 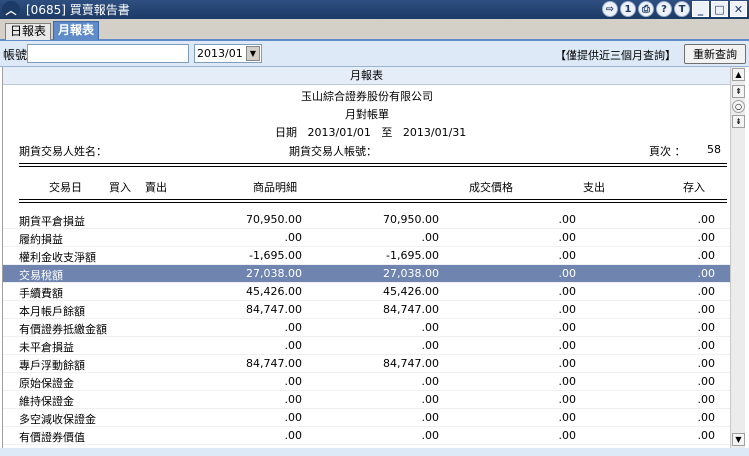 I want to click on window-title: [0685] 買賣報告書, so click(x=78, y=10).